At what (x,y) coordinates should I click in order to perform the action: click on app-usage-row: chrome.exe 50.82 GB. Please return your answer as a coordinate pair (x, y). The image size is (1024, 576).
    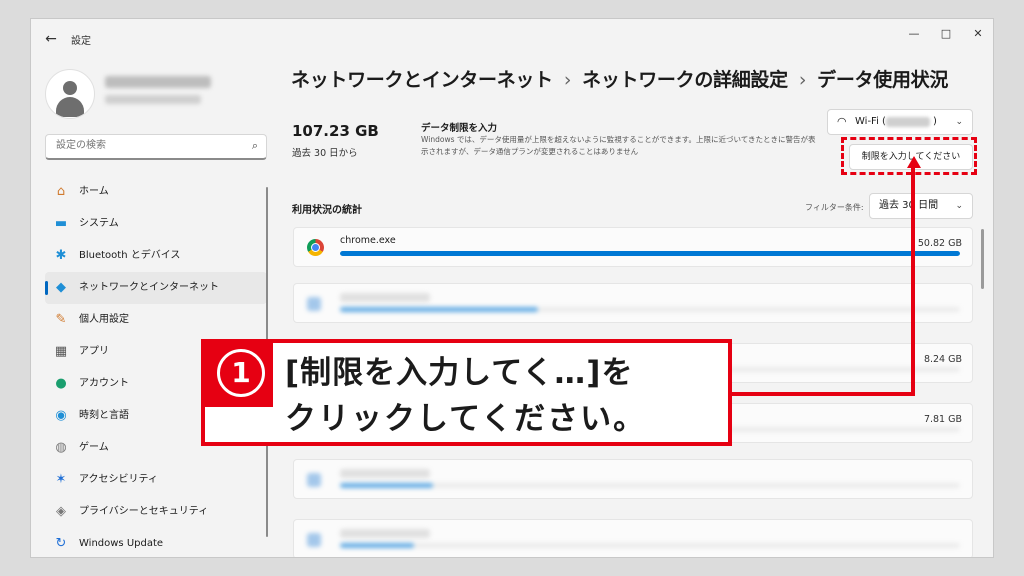
    Looking at the image, I should click on (633, 247).